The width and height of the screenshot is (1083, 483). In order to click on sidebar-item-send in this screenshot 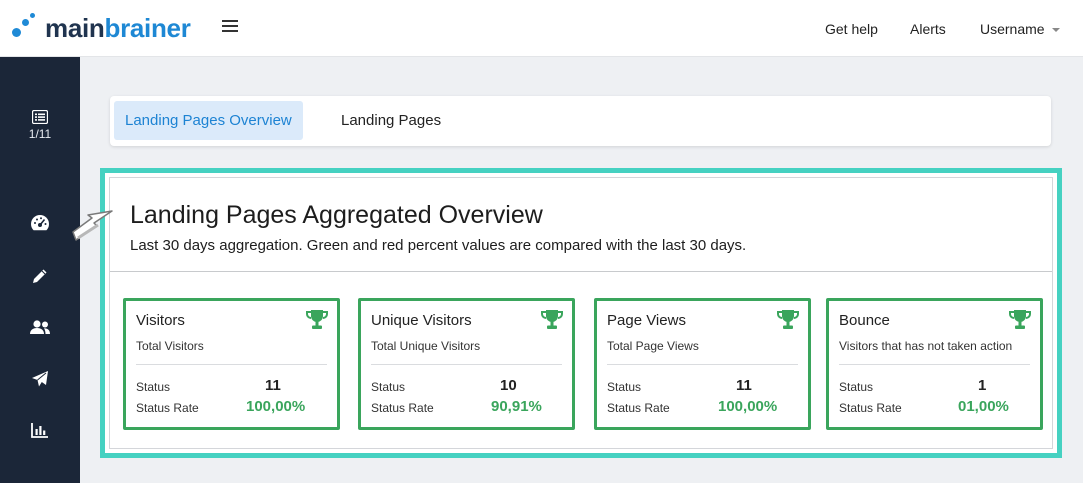, I will do `click(40, 379)`.